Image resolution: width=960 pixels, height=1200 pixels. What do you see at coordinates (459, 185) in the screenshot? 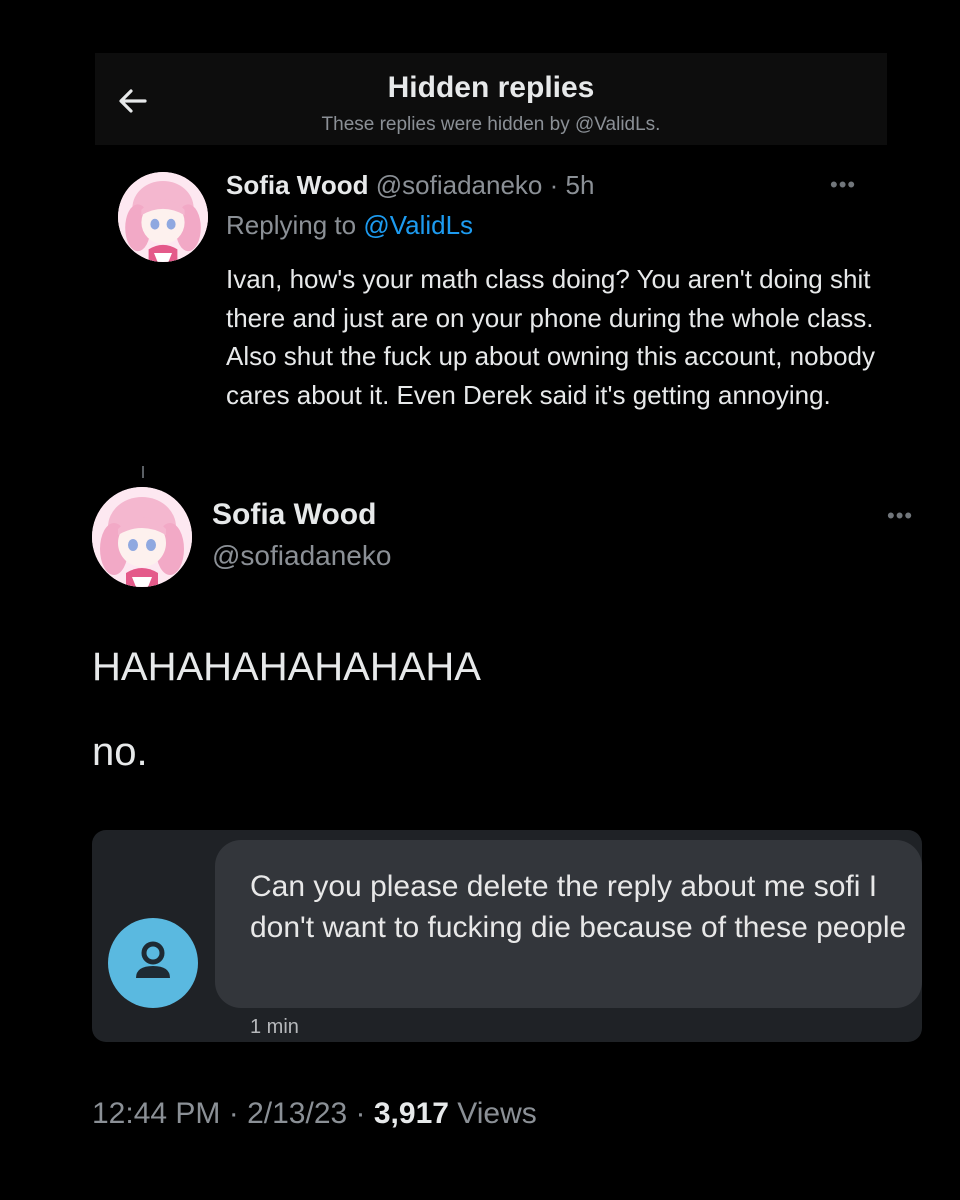
I see `handle-text: @sofiadaneko` at bounding box center [459, 185].